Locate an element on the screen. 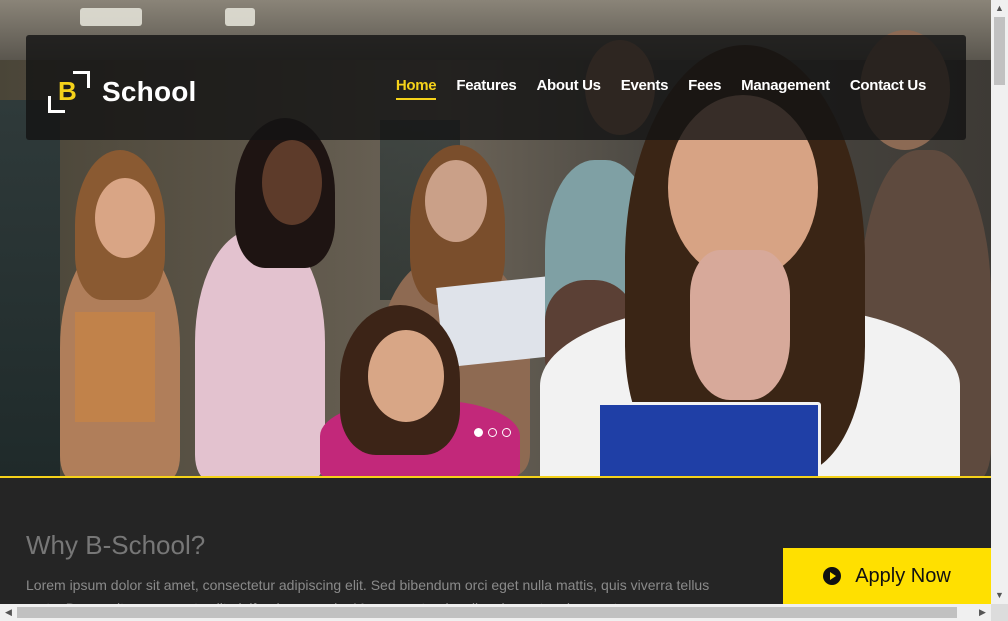 The image size is (1008, 621). nav-item-about-us: About Us is located at coordinates (568, 88).